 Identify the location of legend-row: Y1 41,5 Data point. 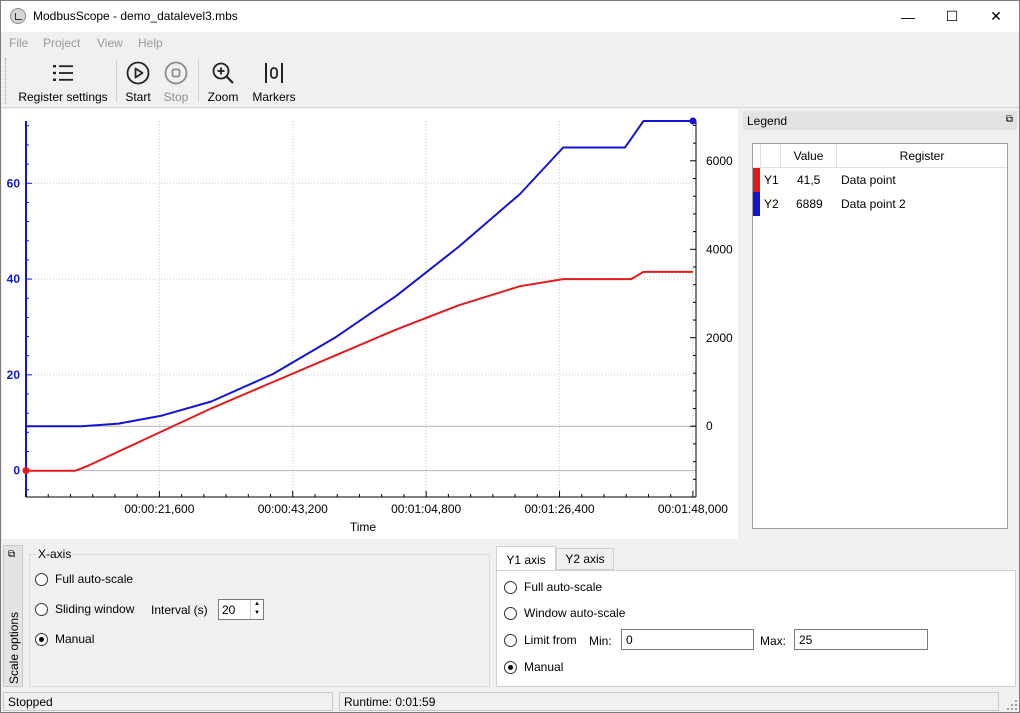
(880, 180).